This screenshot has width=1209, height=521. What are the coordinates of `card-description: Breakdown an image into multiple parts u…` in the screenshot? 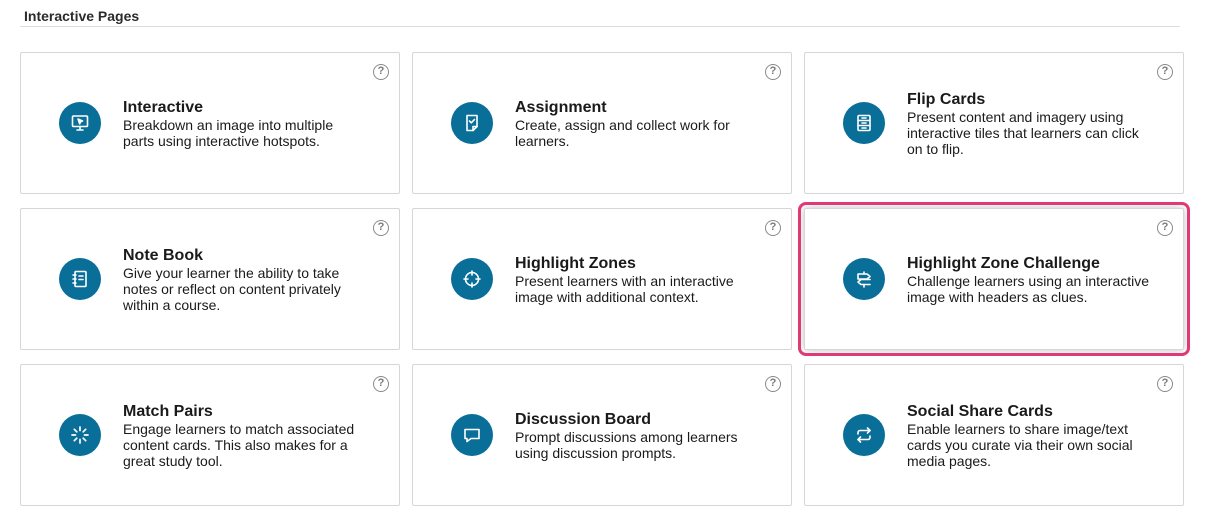 It's located at (228, 132).